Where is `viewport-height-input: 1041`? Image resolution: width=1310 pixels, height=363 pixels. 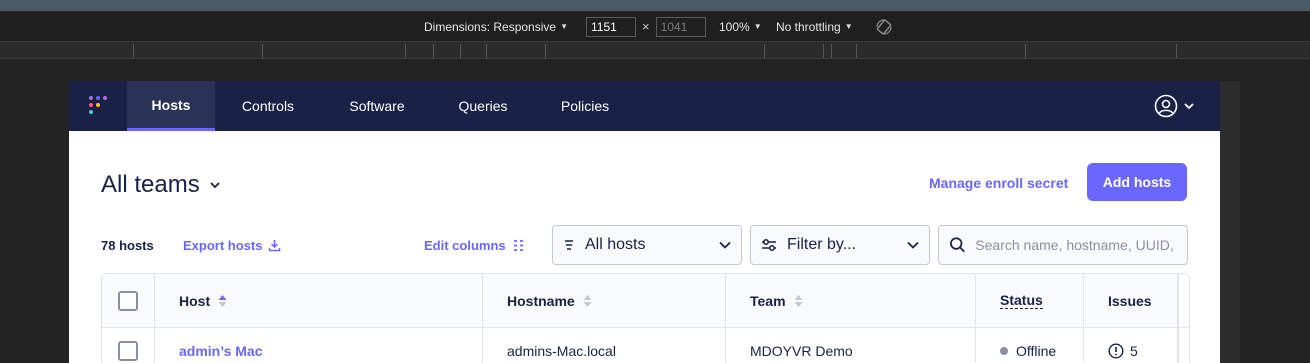
viewport-height-input: 1041 is located at coordinates (680, 26).